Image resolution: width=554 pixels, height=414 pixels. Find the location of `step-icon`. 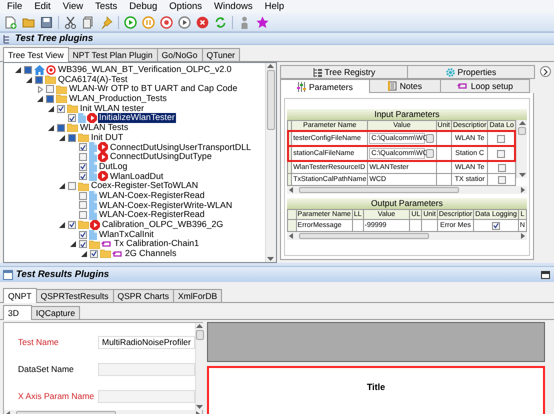

step-icon is located at coordinates (184, 22).